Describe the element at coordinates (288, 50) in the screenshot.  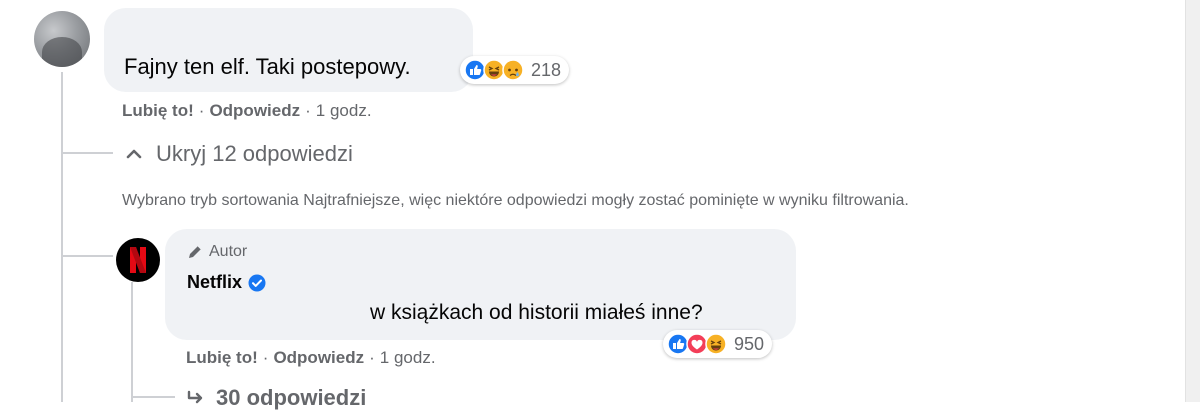
I see `comment-bubble: Fajny ten elf. Taki postepowy.` at that location.